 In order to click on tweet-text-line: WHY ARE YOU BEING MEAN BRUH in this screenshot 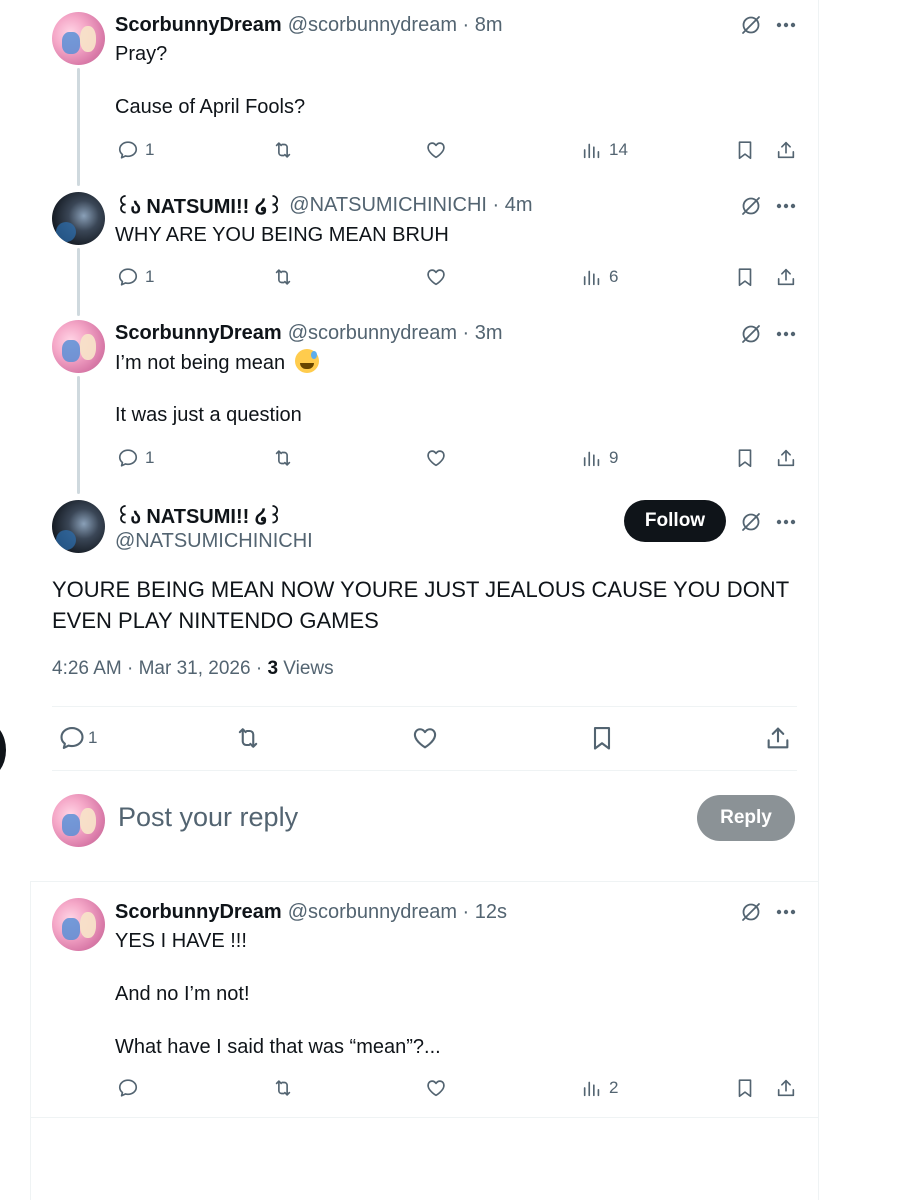, I will do `click(282, 235)`.